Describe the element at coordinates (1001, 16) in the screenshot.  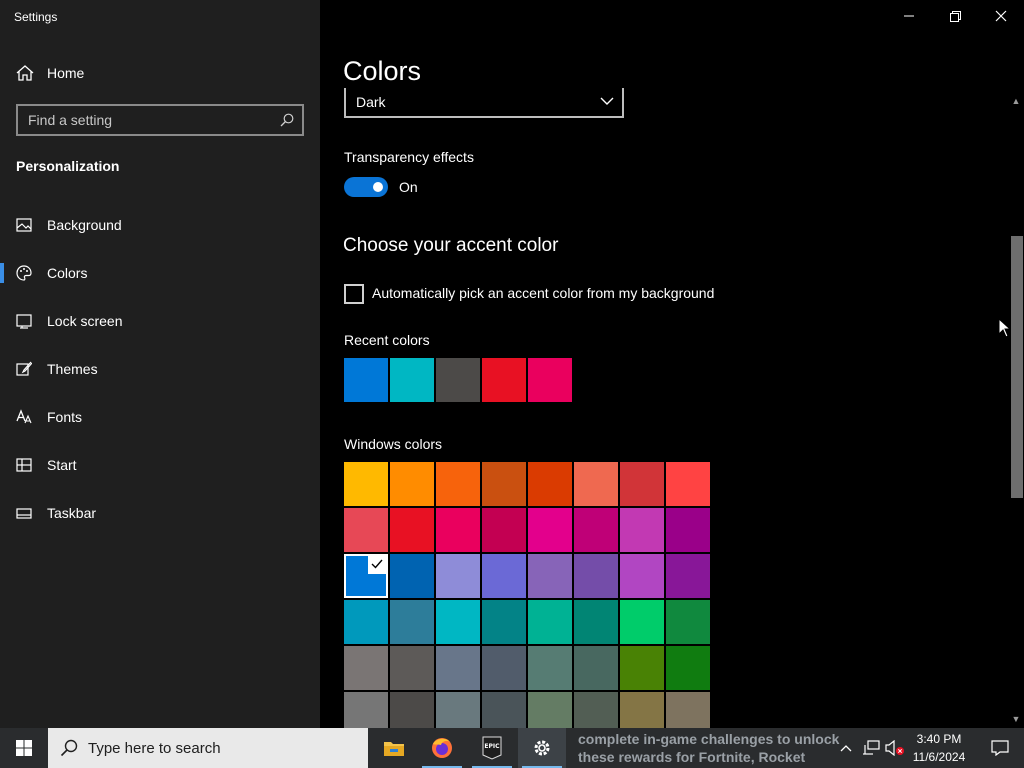
I see `close-button` at that location.